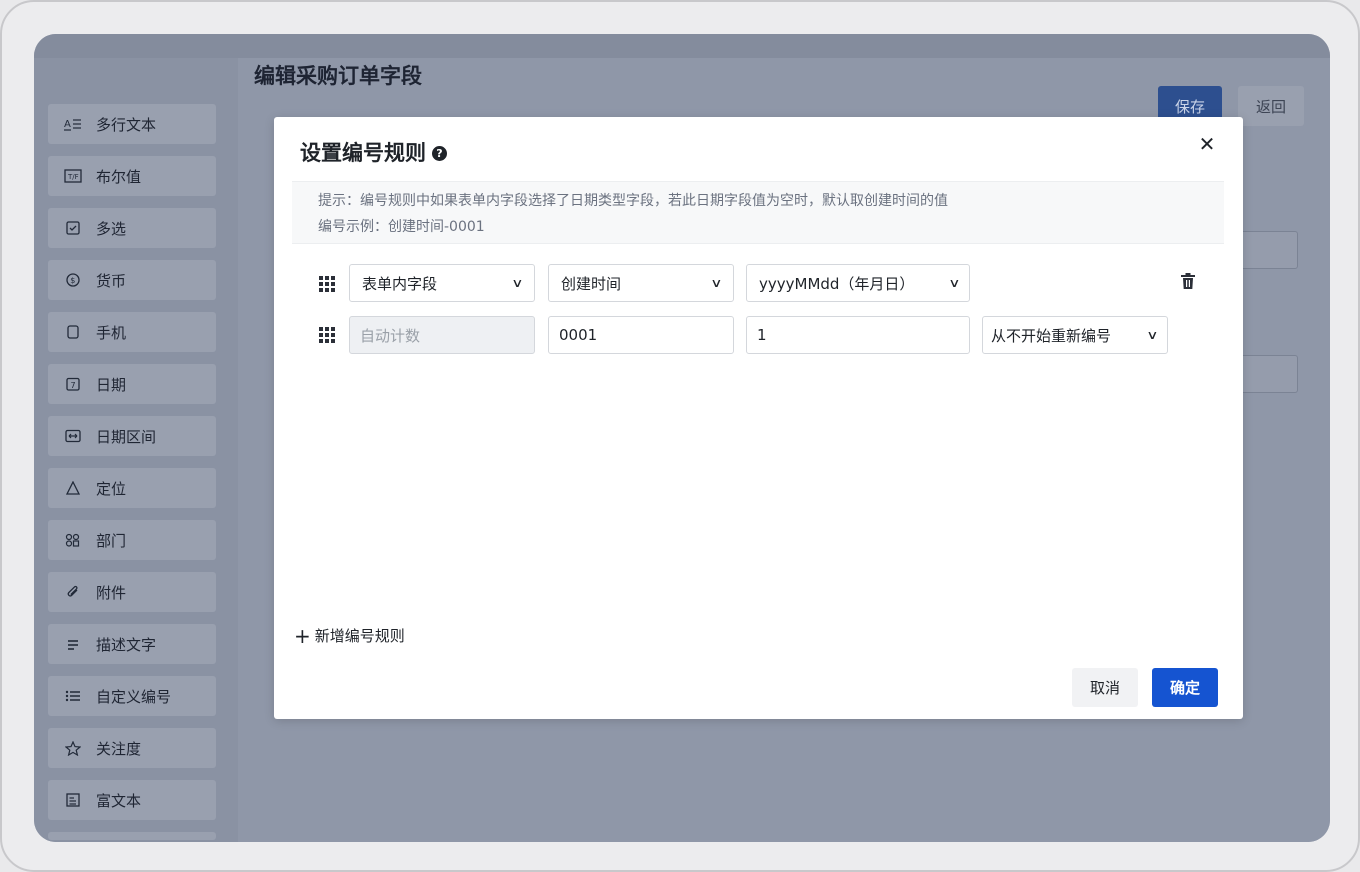 This screenshot has height=872, width=1360. What do you see at coordinates (1051, 335) in the screenshot?
I see `select-value: 从不开始重新编号` at bounding box center [1051, 335].